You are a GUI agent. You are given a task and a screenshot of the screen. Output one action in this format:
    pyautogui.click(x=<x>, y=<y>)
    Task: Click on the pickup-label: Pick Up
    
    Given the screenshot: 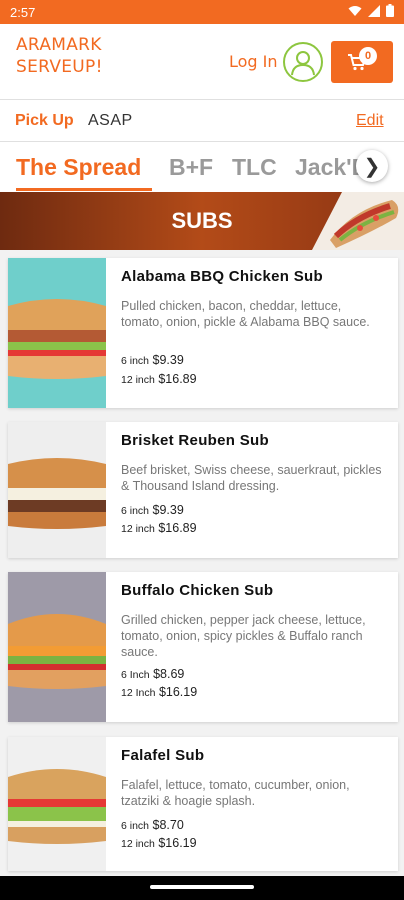 What is the action you would take?
    pyautogui.click(x=44, y=120)
    